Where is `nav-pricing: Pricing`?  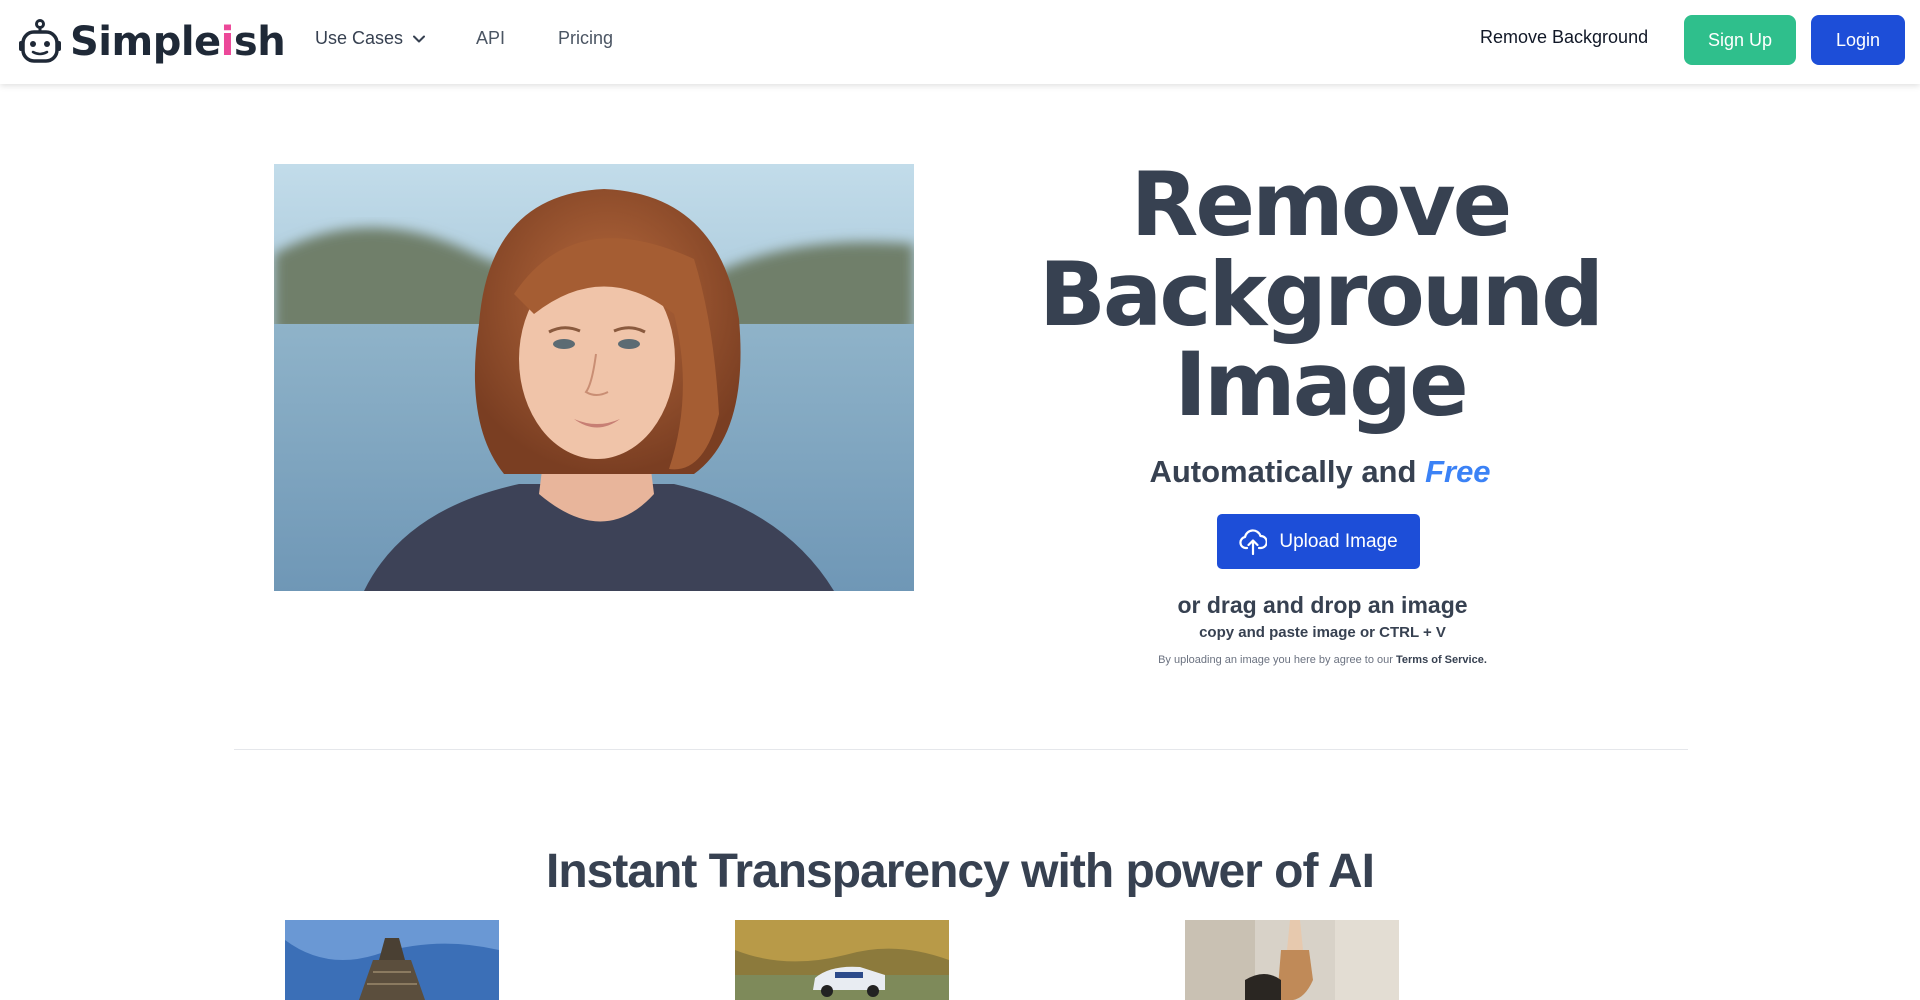
nav-pricing: Pricing is located at coordinates (585, 38).